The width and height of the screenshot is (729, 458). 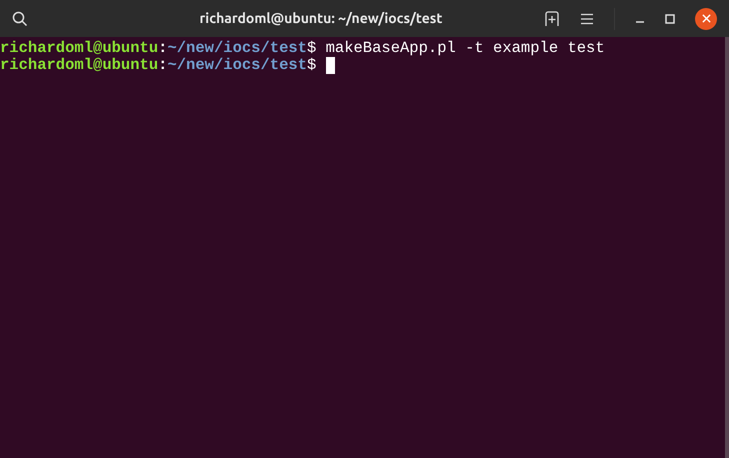 What do you see at coordinates (330, 65) in the screenshot?
I see `text-cursor` at bounding box center [330, 65].